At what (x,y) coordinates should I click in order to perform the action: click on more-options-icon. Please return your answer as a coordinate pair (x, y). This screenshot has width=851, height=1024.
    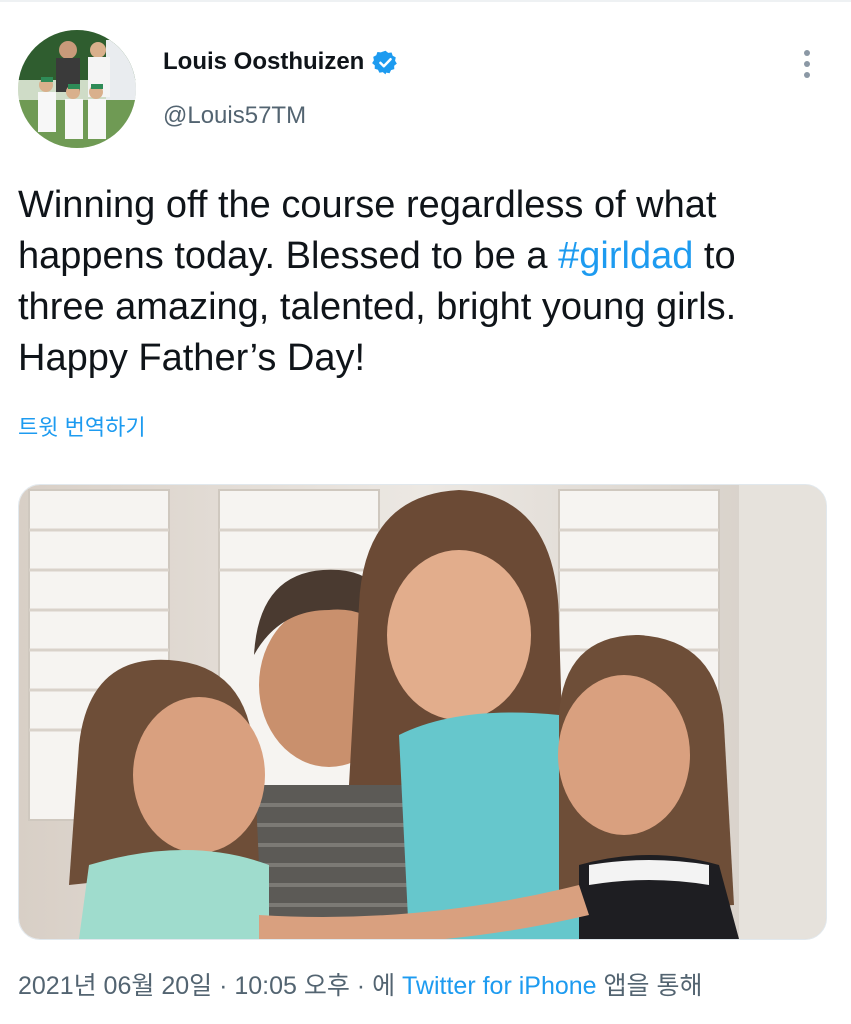
    Looking at the image, I should click on (807, 66).